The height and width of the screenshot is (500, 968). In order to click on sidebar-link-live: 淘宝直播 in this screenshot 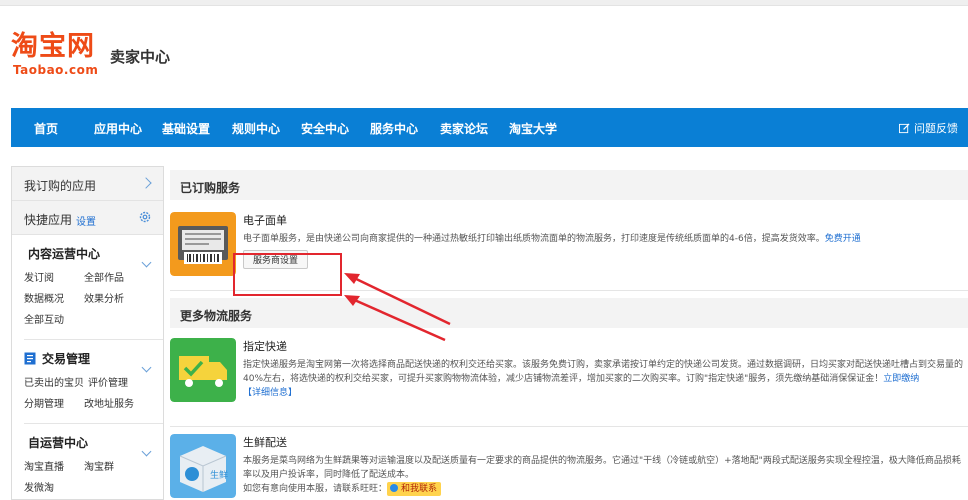, I will do `click(50, 467)`.